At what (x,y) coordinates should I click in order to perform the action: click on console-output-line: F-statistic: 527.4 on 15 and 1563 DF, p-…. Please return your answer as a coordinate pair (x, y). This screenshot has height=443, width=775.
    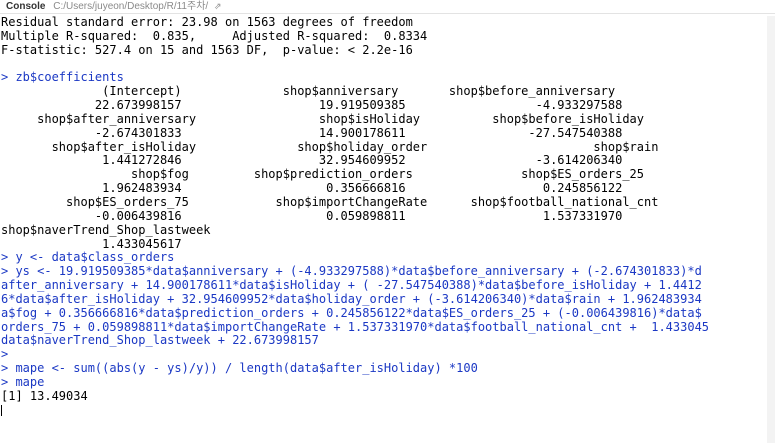
    Looking at the image, I should click on (207, 49).